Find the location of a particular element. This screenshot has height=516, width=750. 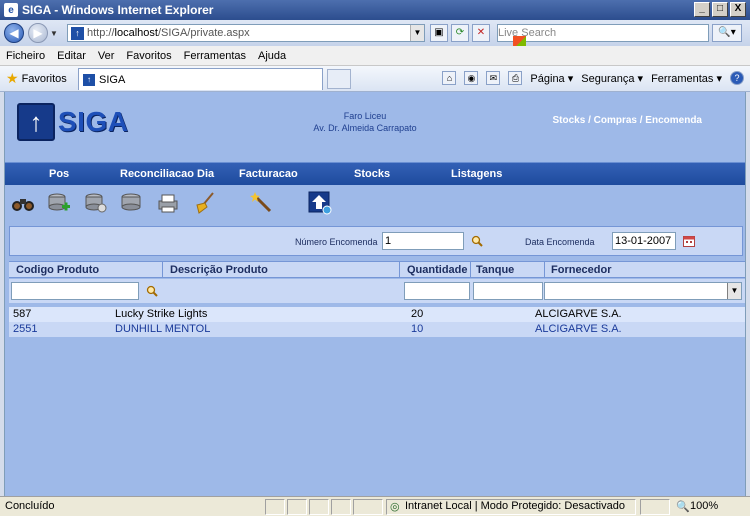

nav-pos: Pos is located at coordinates (59, 174).